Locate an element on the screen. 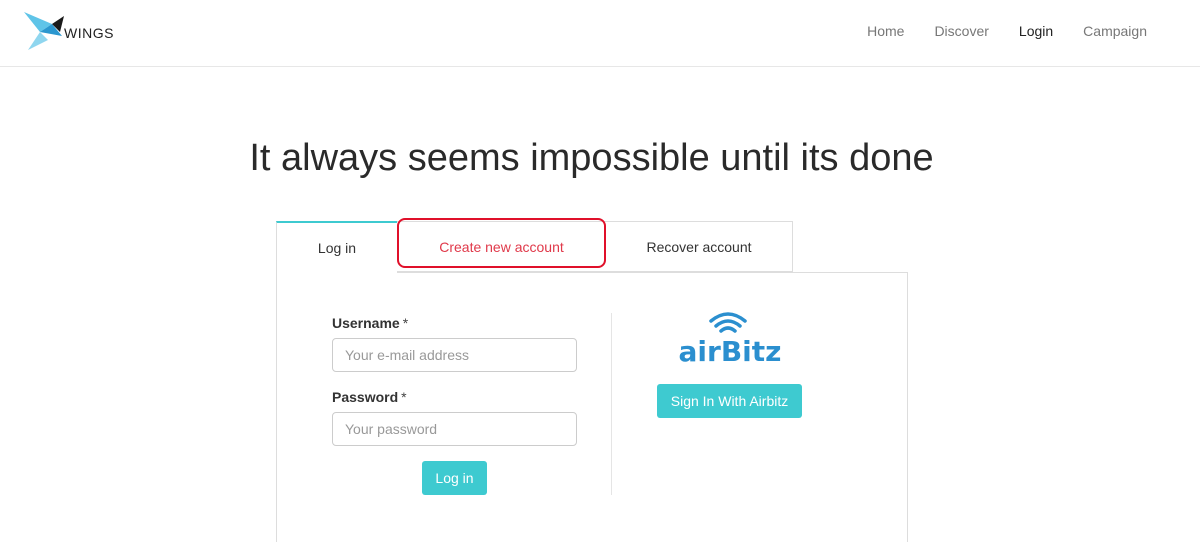 The image size is (1200, 542). bird-icon is located at coordinates (44, 31).